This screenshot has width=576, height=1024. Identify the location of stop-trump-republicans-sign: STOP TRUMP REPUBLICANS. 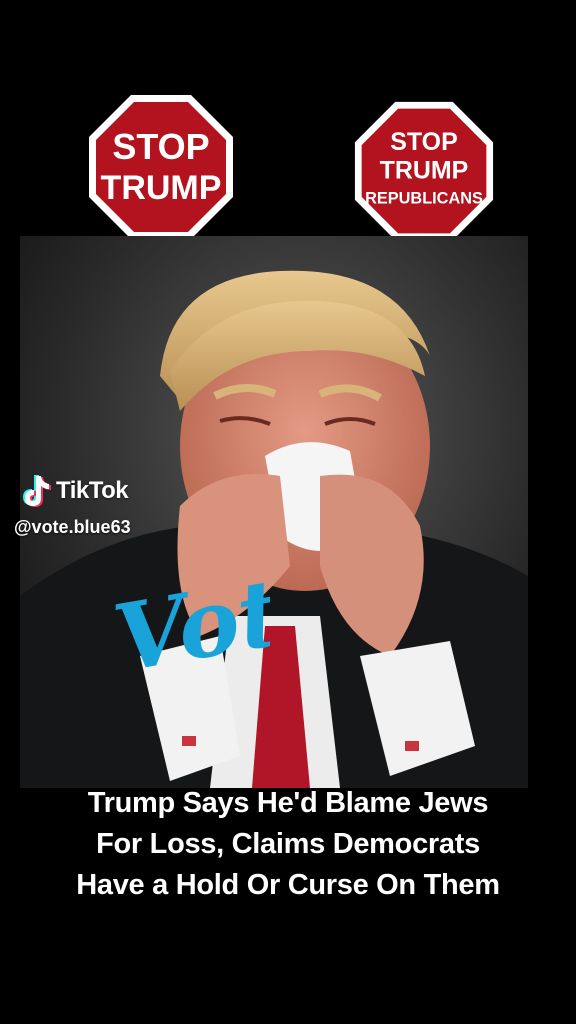
(424, 171).